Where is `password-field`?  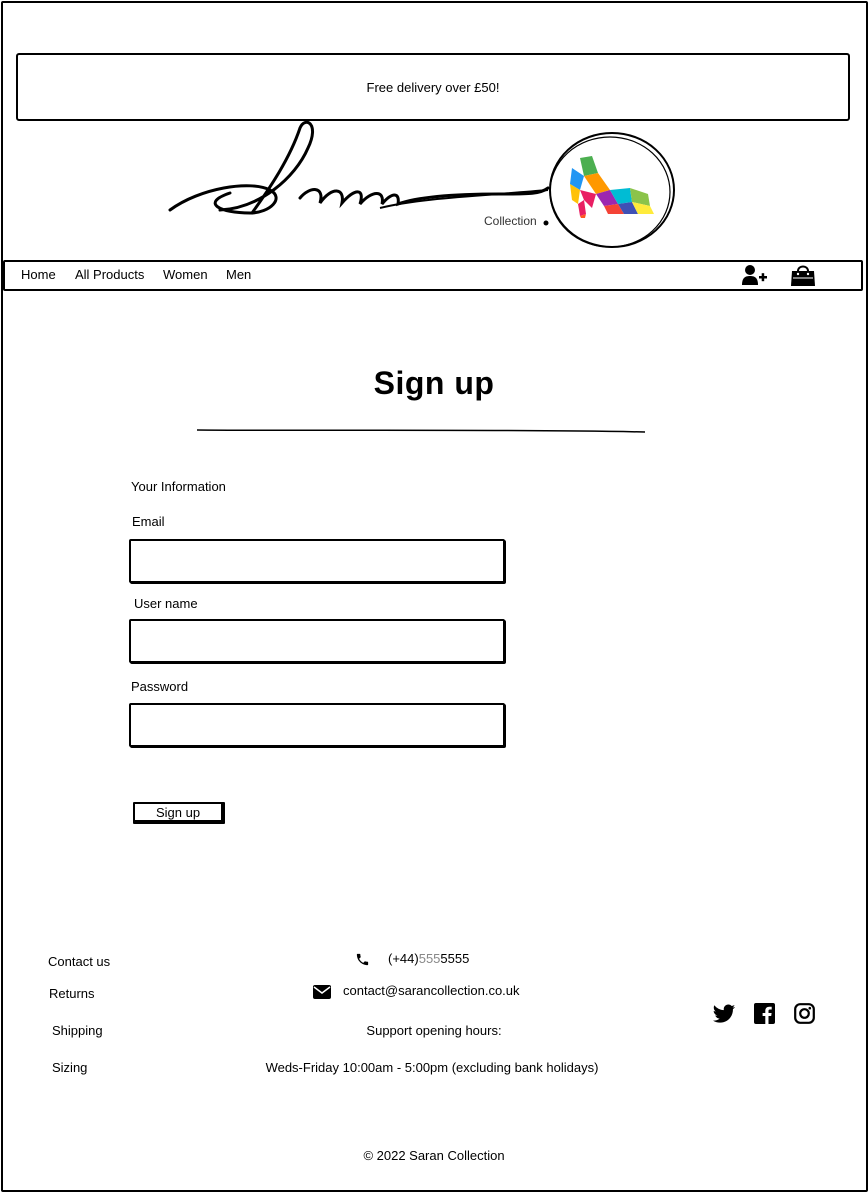 password-field is located at coordinates (317, 725).